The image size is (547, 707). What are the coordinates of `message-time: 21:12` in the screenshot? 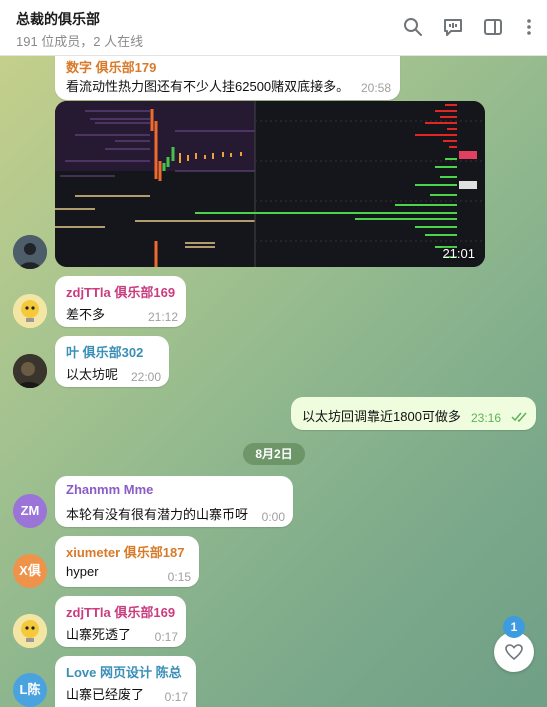 It's located at (162, 317).